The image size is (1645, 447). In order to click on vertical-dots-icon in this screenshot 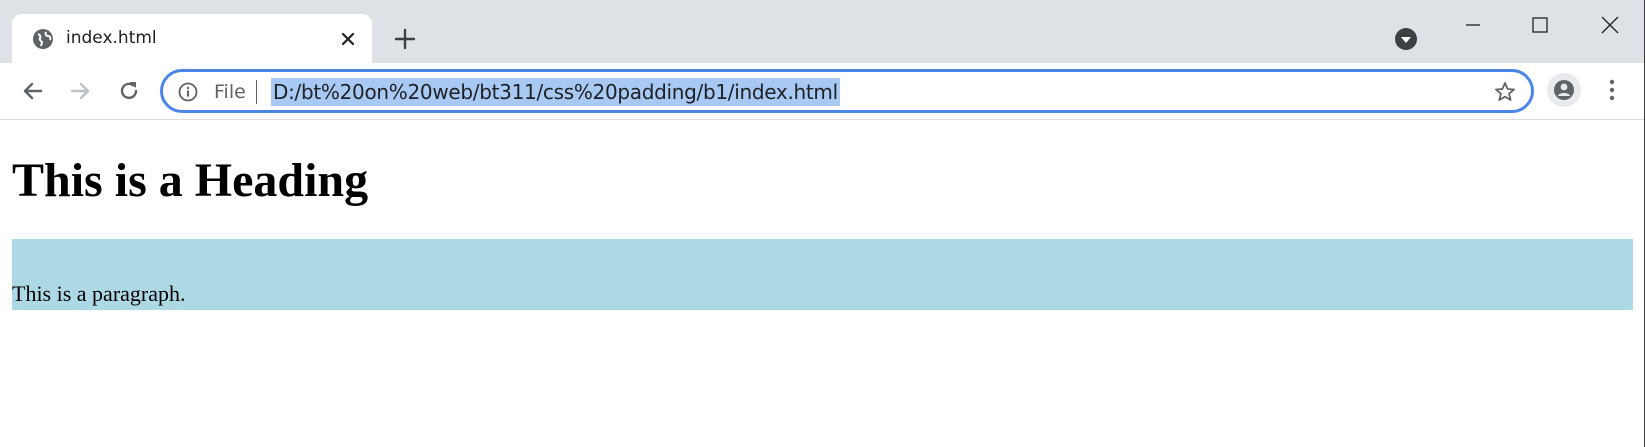, I will do `click(1612, 90)`.